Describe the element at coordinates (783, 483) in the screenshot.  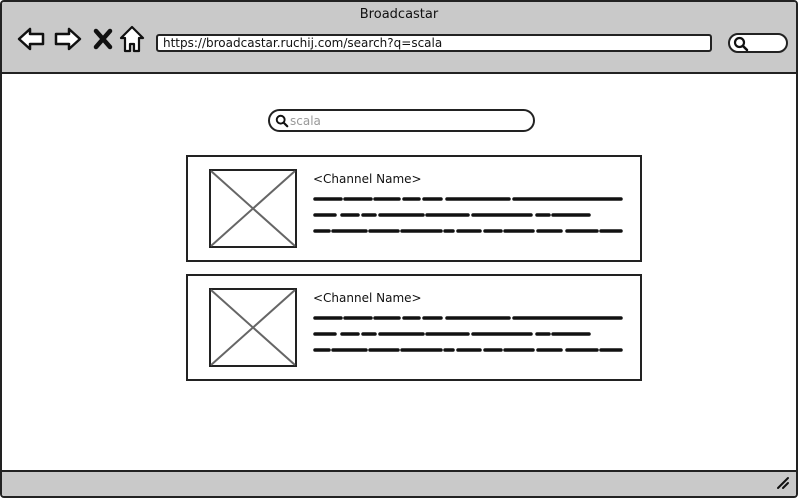
I see `resize-grip-icon` at that location.